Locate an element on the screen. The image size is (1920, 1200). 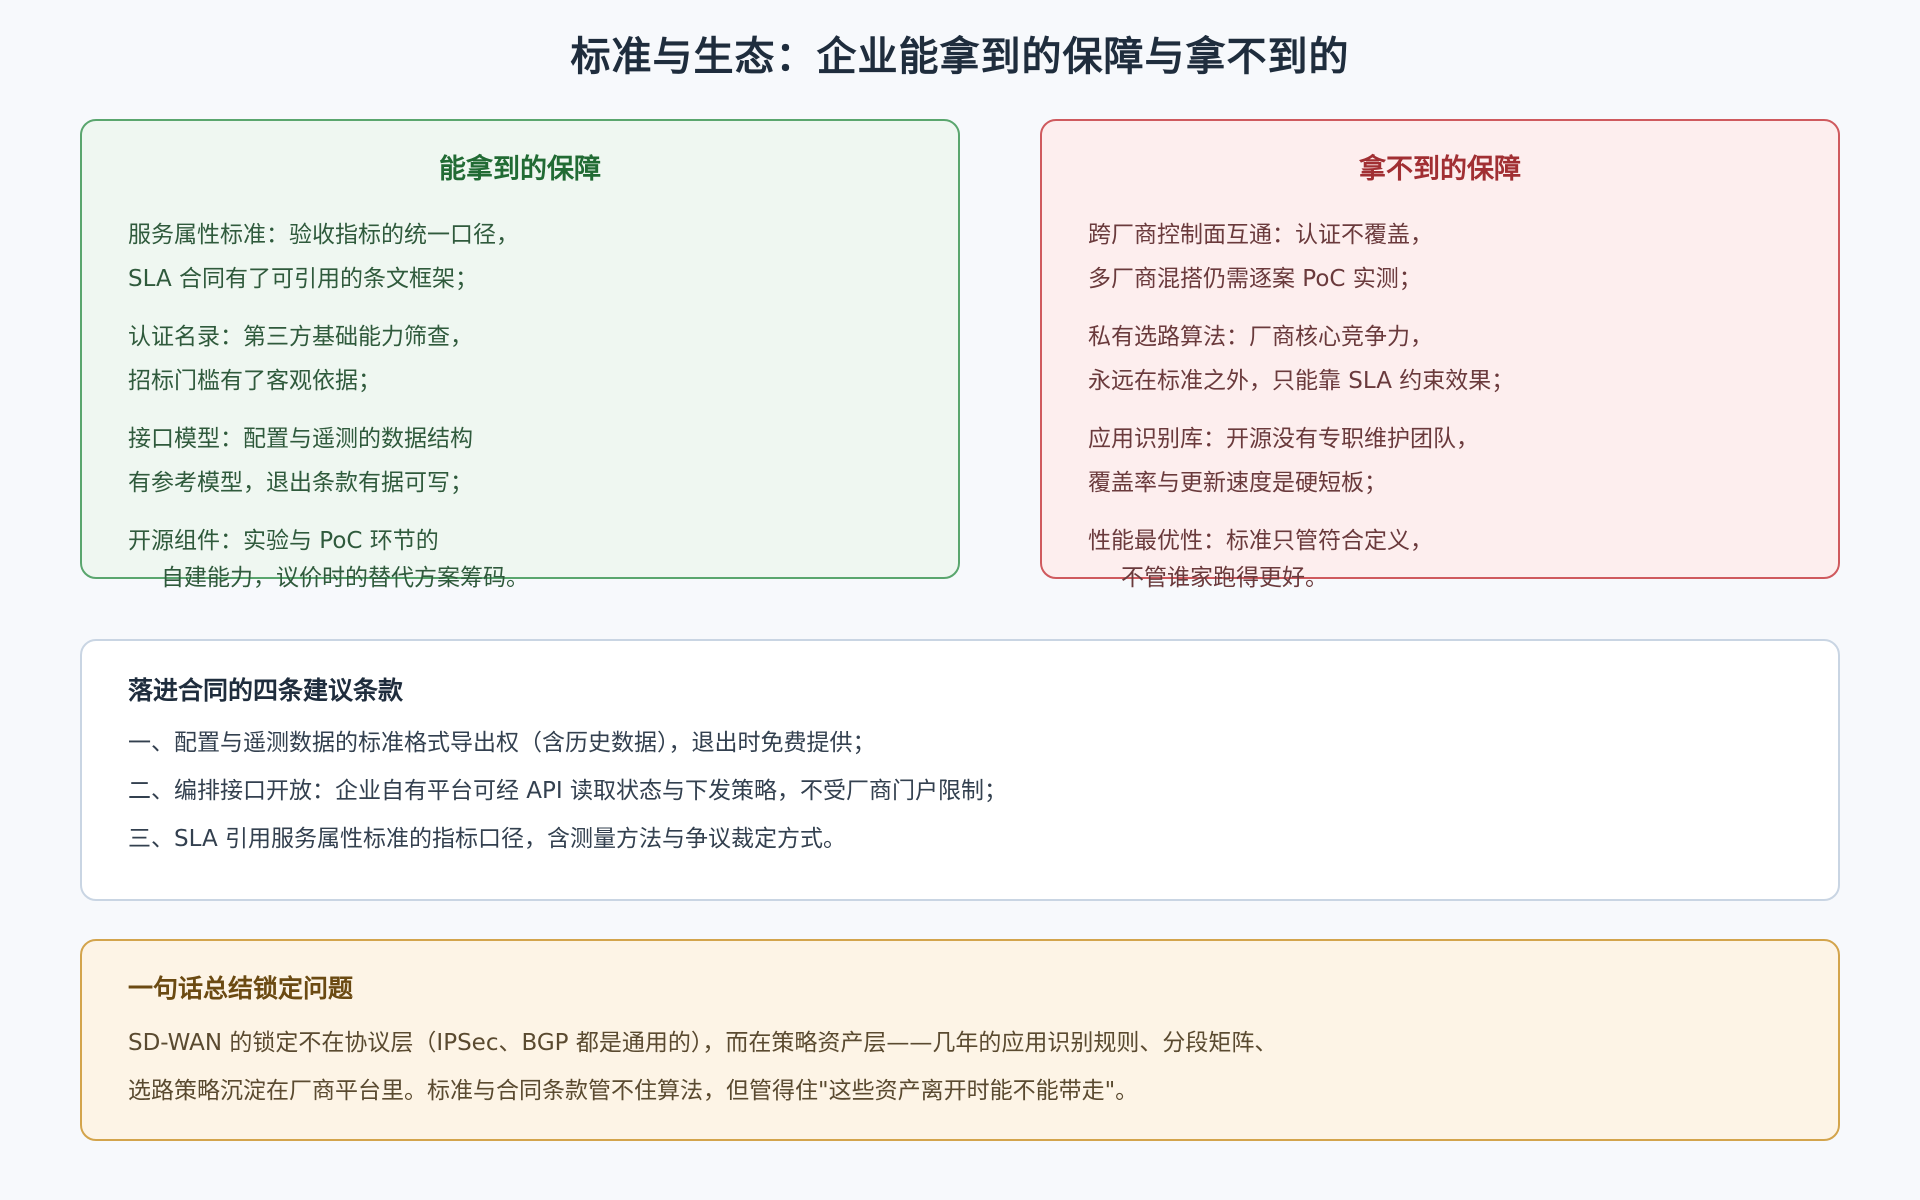
item-line: 永远在标准之外，只能靠 SLA 约束效果； is located at coordinates (1301, 381).